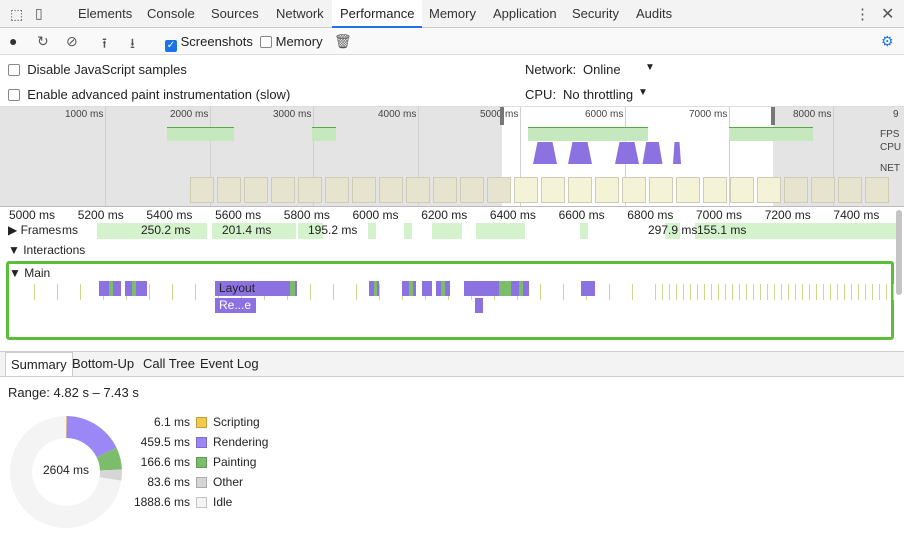 The width and height of the screenshot is (904, 543). What do you see at coordinates (39, 364) in the screenshot?
I see `tab-summary: Summary` at bounding box center [39, 364].